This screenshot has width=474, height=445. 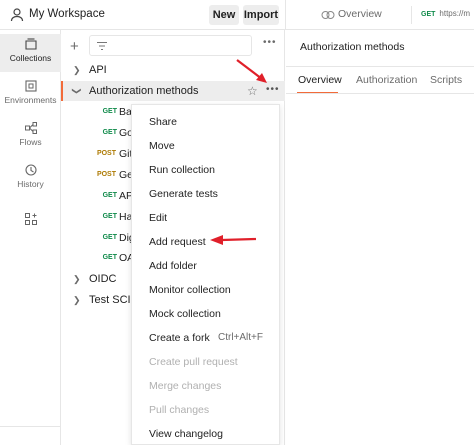 What do you see at coordinates (30, 184) in the screenshot?
I see `rail-history-label: History` at bounding box center [30, 184].